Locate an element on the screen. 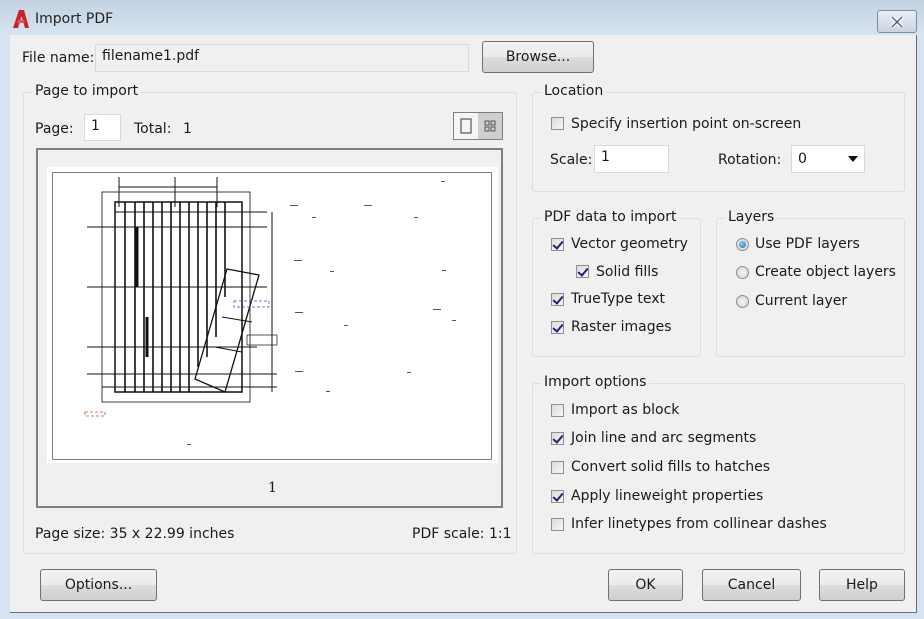  scale-label: Scale: is located at coordinates (571, 160).